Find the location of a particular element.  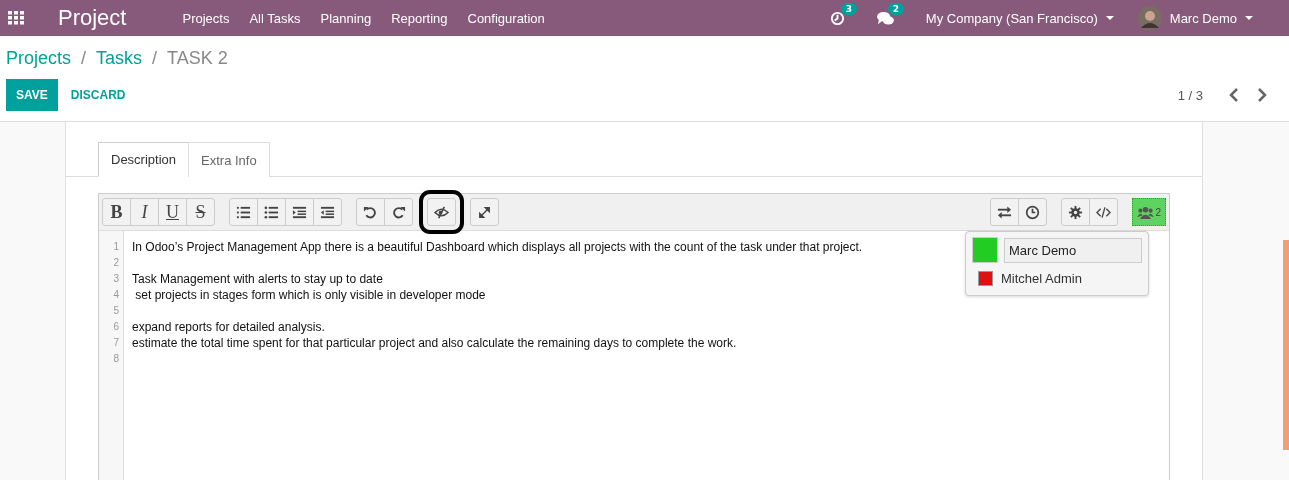

apps-grid-icon is located at coordinates (16, 18).